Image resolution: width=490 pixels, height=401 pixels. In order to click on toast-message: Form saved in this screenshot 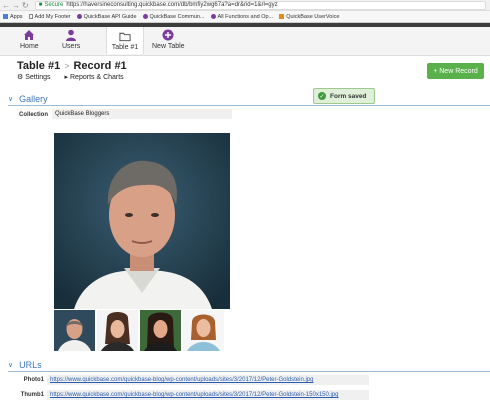, I will do `click(348, 96)`.